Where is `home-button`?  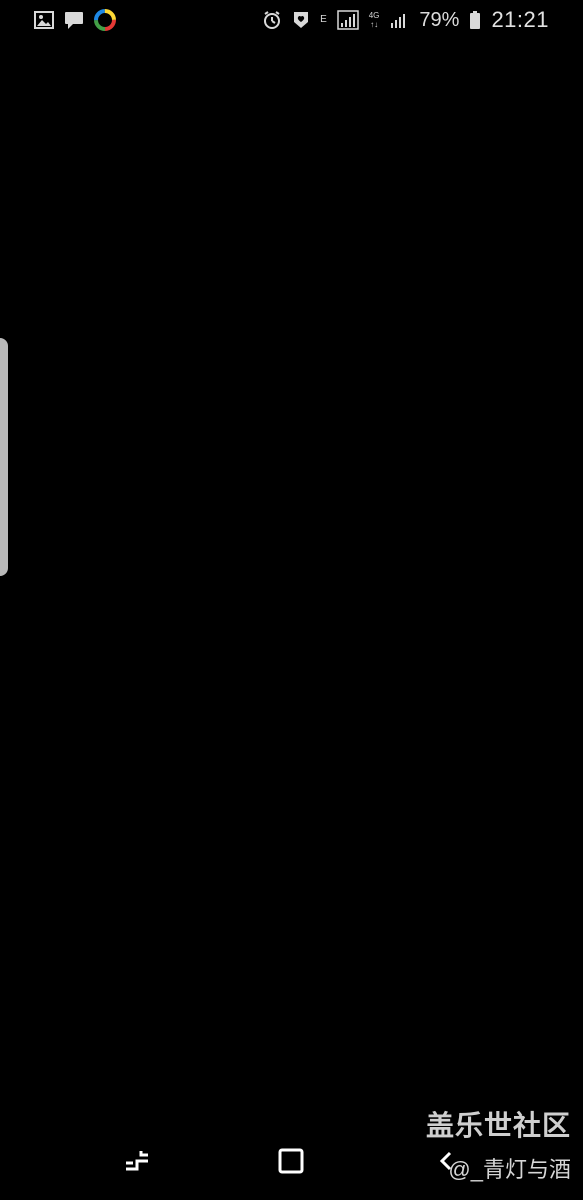 home-button is located at coordinates (291, 1161).